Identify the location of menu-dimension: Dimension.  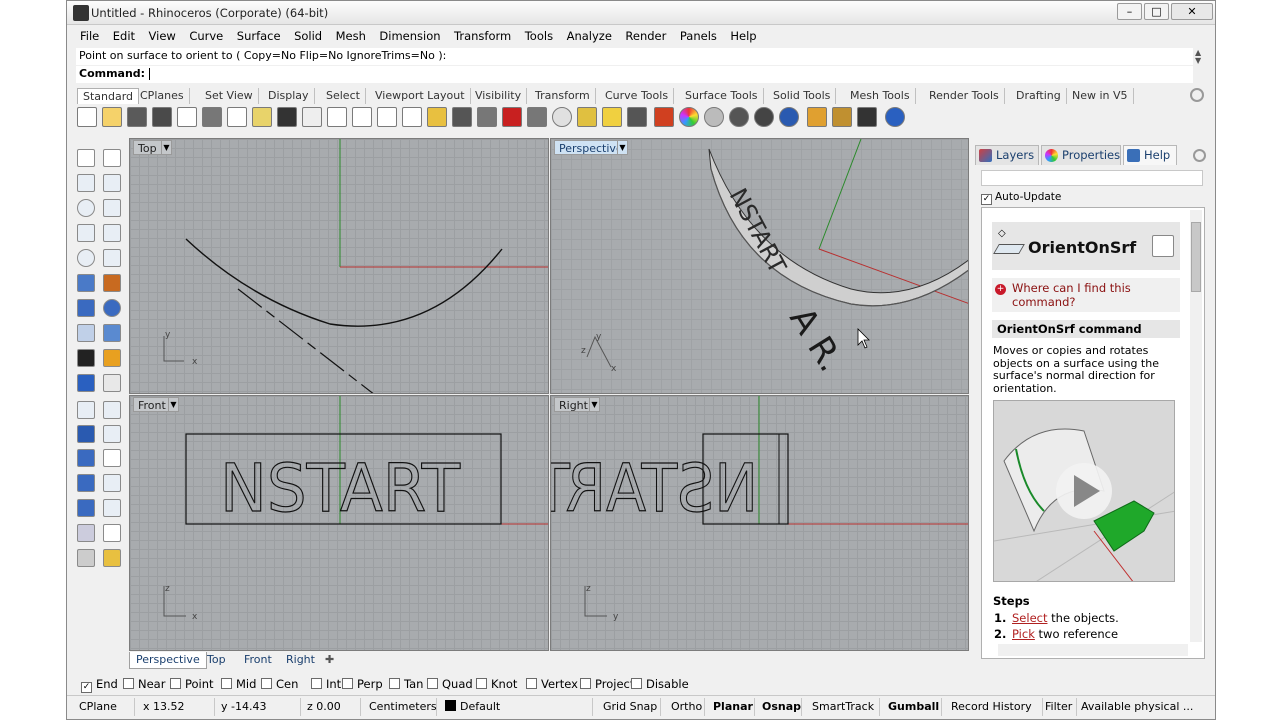
(409, 36).